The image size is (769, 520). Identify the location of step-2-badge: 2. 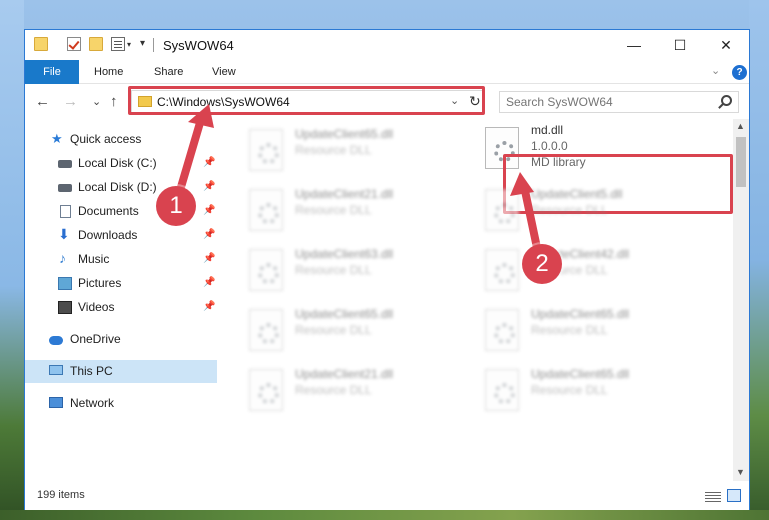
(542, 264).